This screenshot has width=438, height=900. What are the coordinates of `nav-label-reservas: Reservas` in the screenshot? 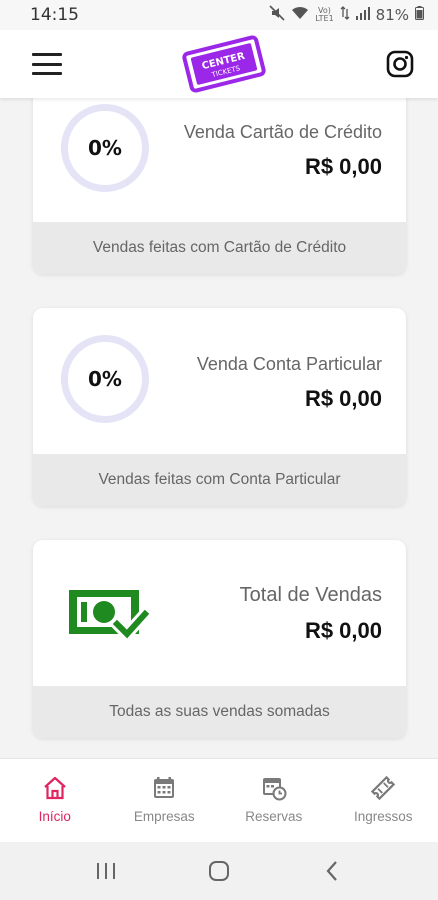 It's located at (274, 816).